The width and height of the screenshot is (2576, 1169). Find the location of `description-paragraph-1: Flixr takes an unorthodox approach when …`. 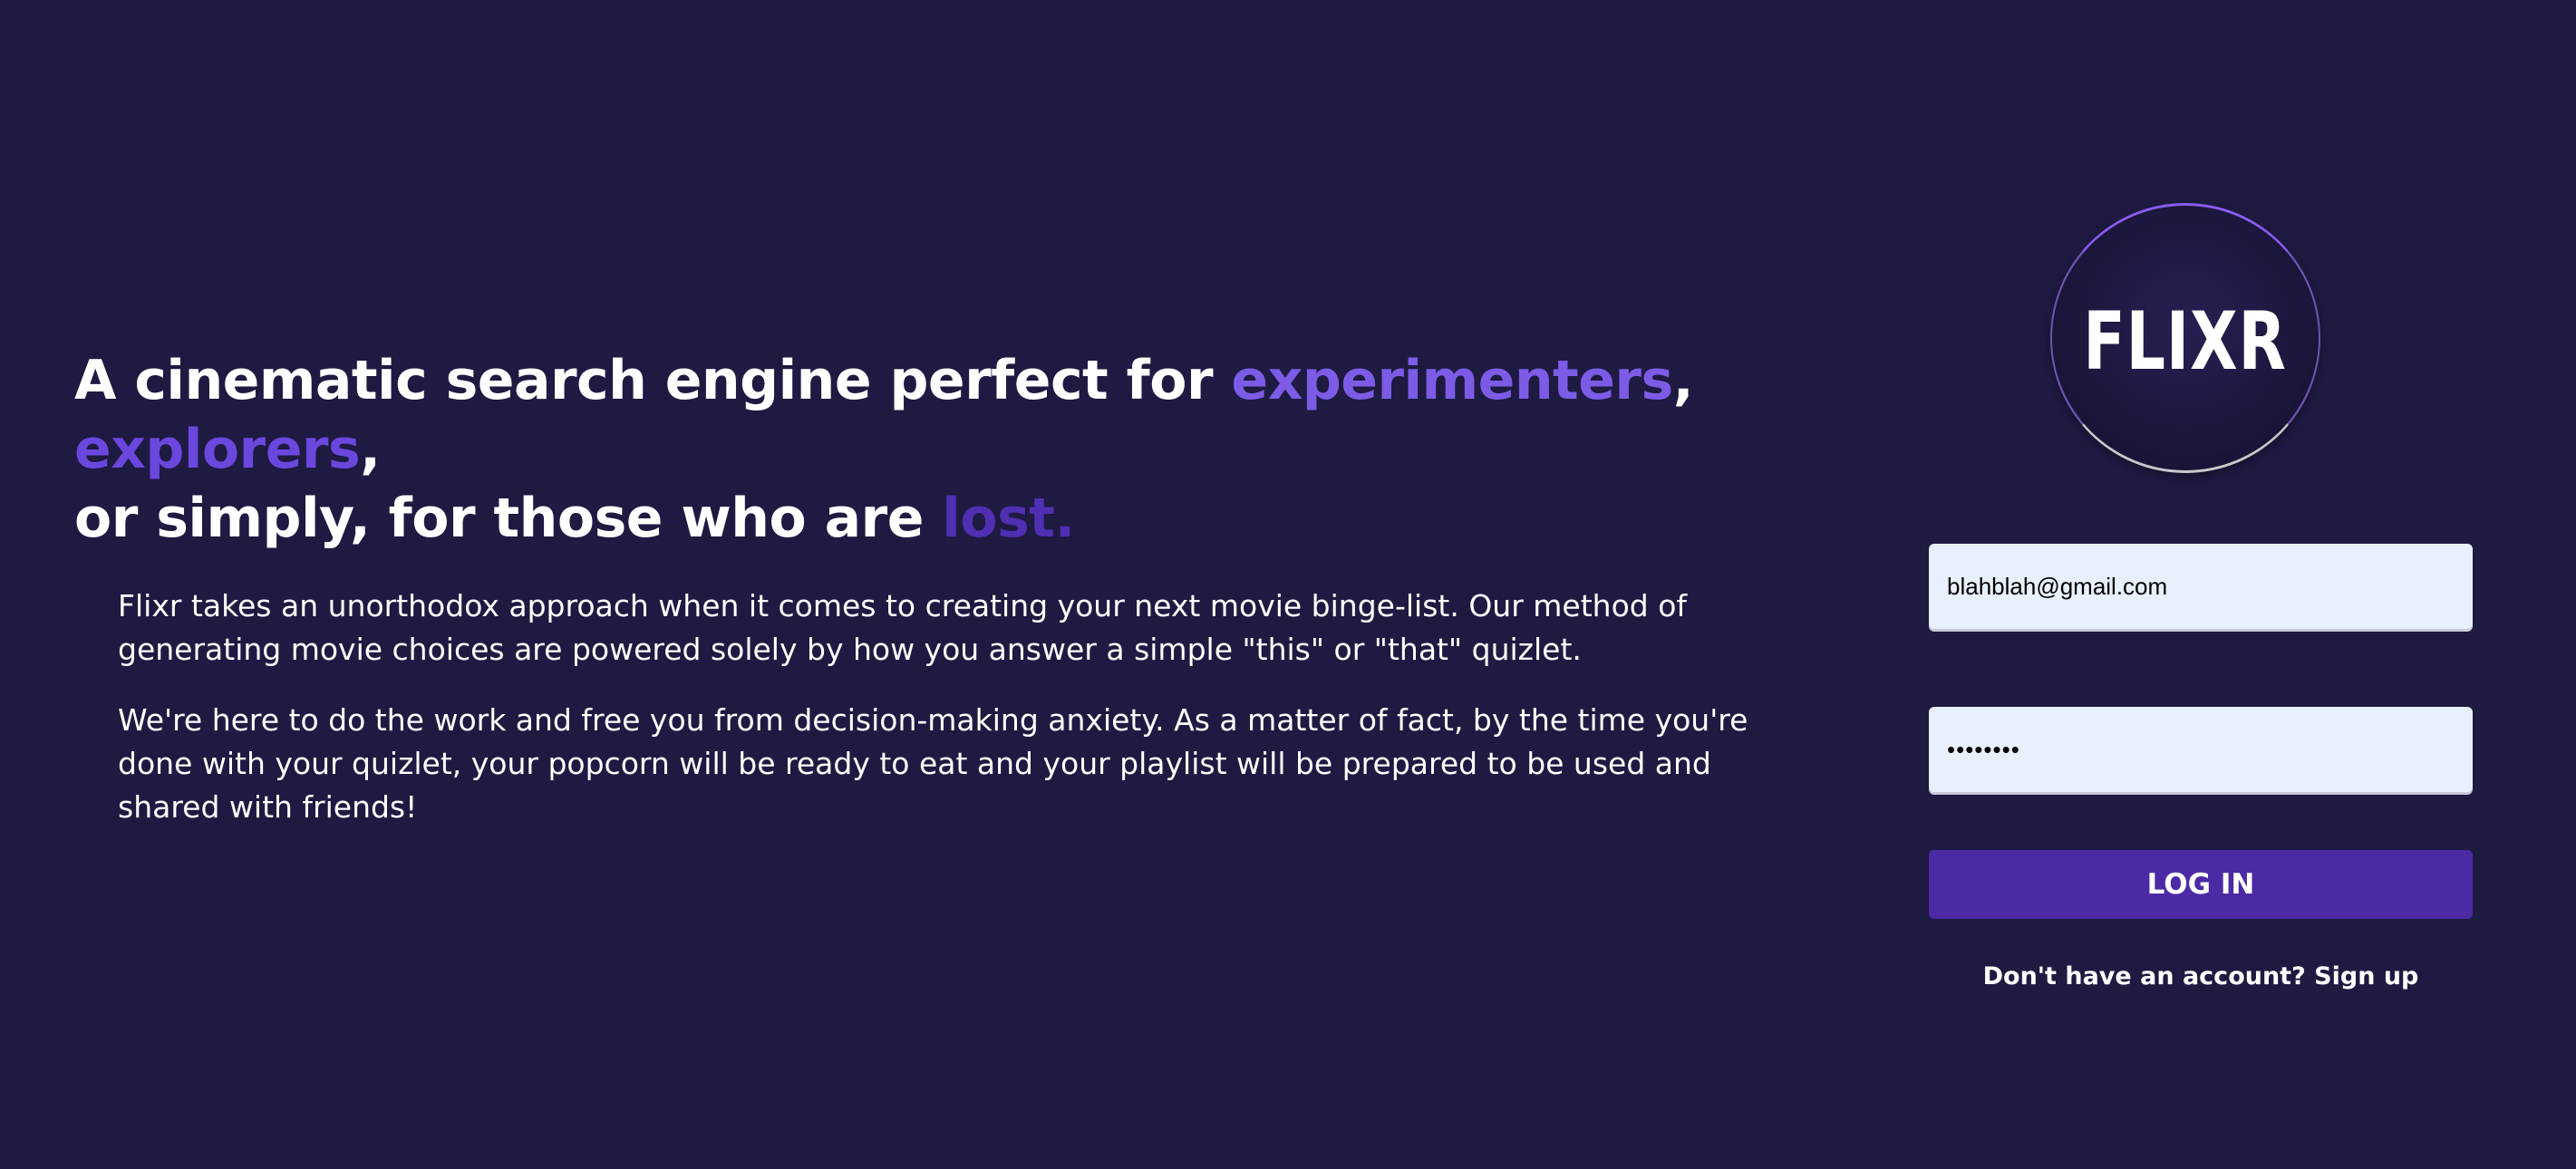

description-paragraph-1: Flixr takes an unorthodox approach when … is located at coordinates (903, 627).